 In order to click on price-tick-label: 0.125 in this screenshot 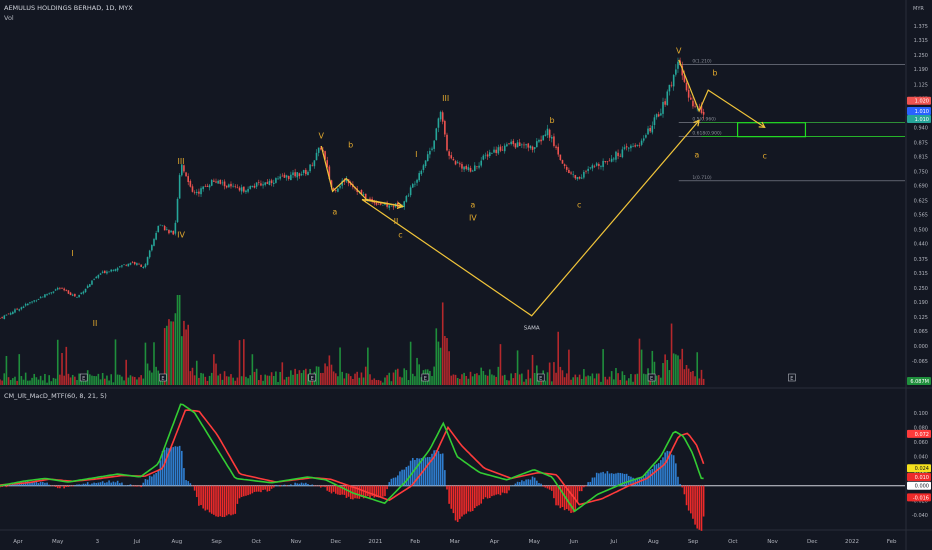, I will do `click(921, 318)`.